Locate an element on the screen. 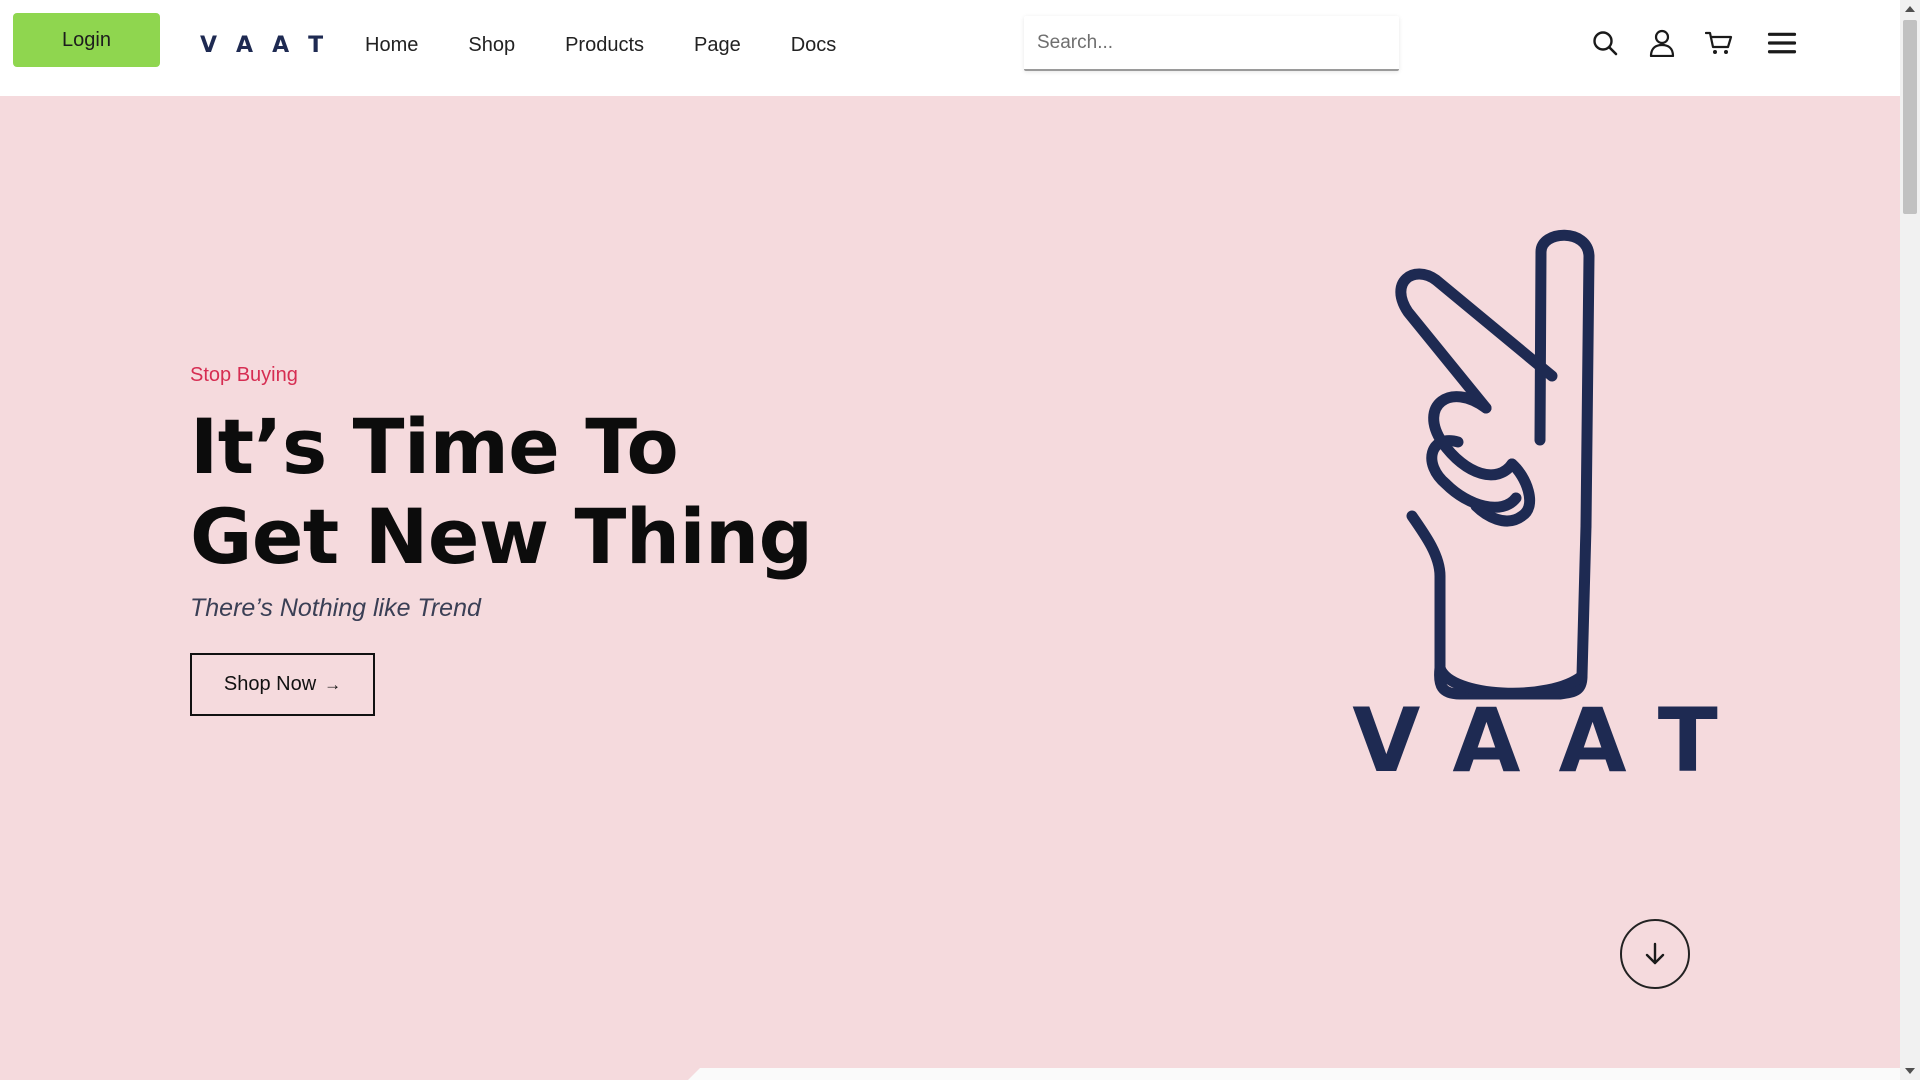 Image resolution: width=1920 pixels, height=1080 pixels. logo-letter: T is located at coordinates (316, 45).